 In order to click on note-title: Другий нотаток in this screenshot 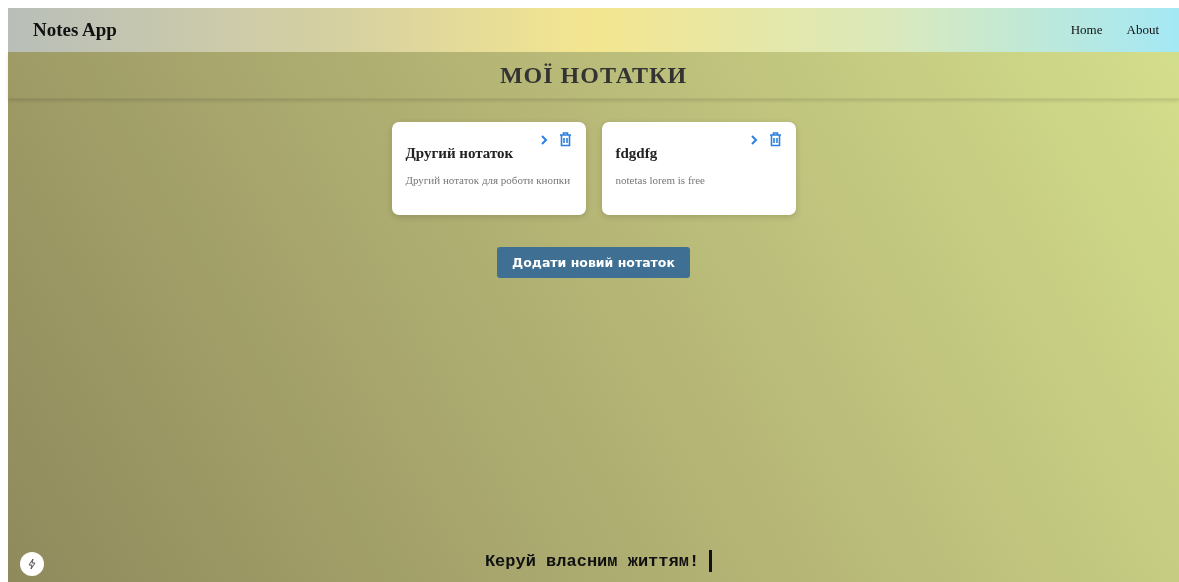, I will do `click(459, 153)`.